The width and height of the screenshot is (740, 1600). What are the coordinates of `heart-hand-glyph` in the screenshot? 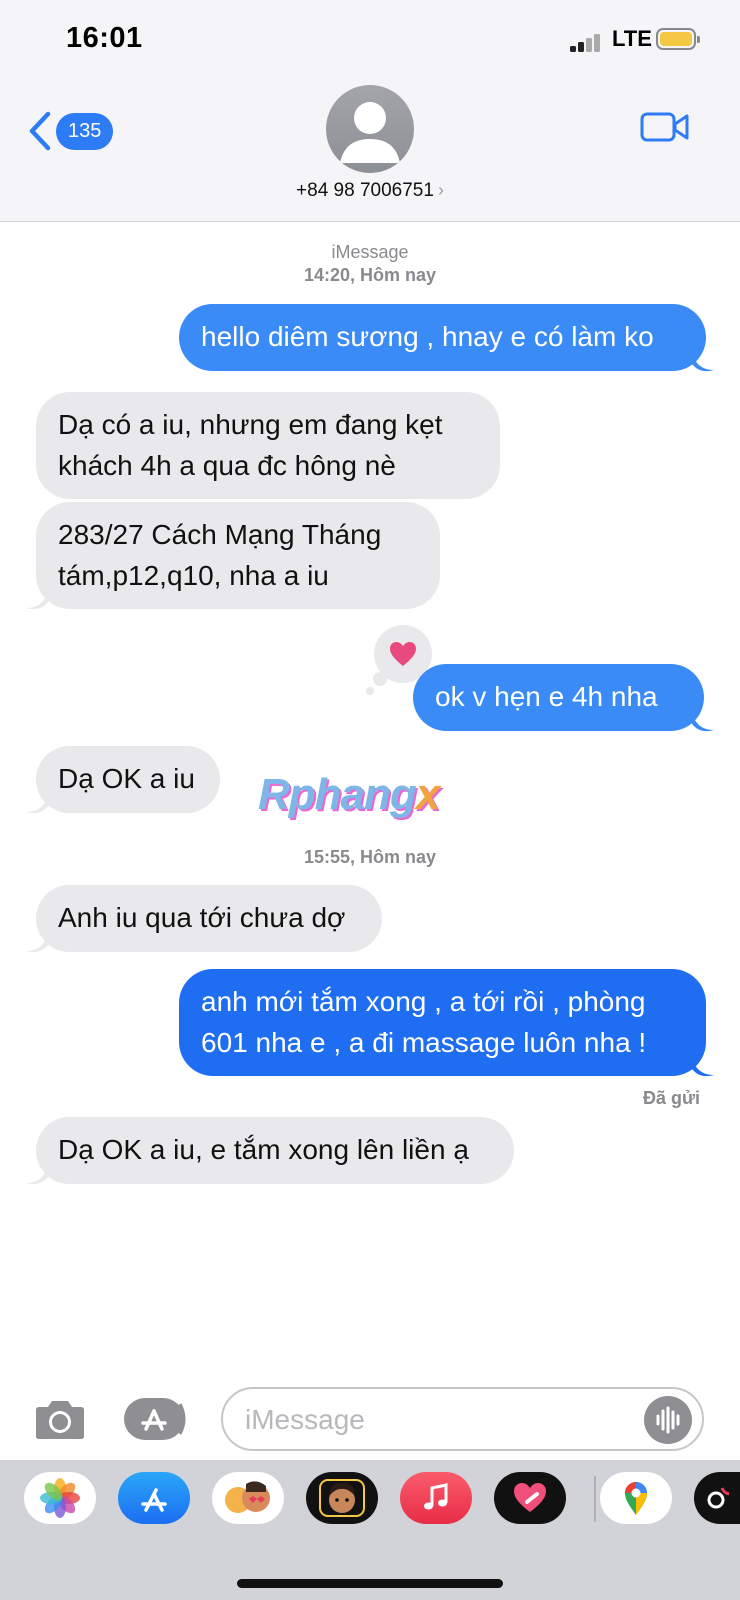 It's located at (530, 1497).